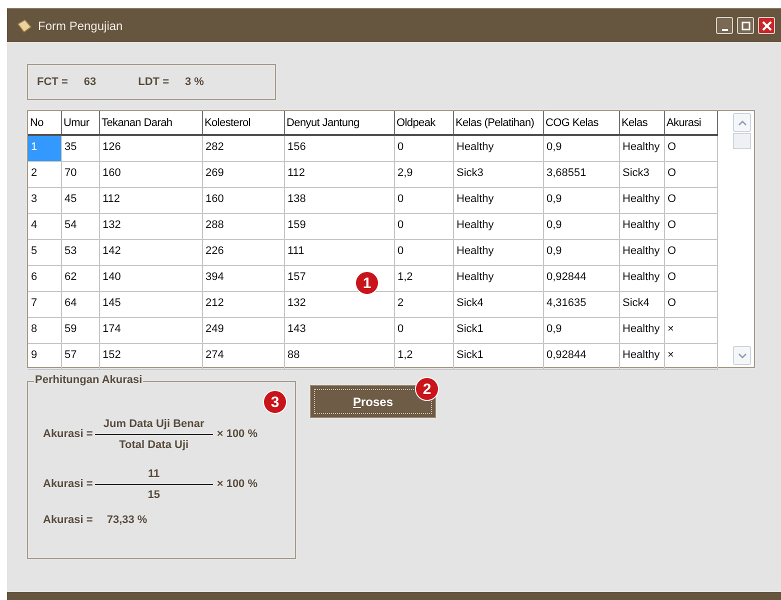 The image size is (781, 600). Describe the element at coordinates (90, 82) in the screenshot. I see `summary-value: 63` at that location.